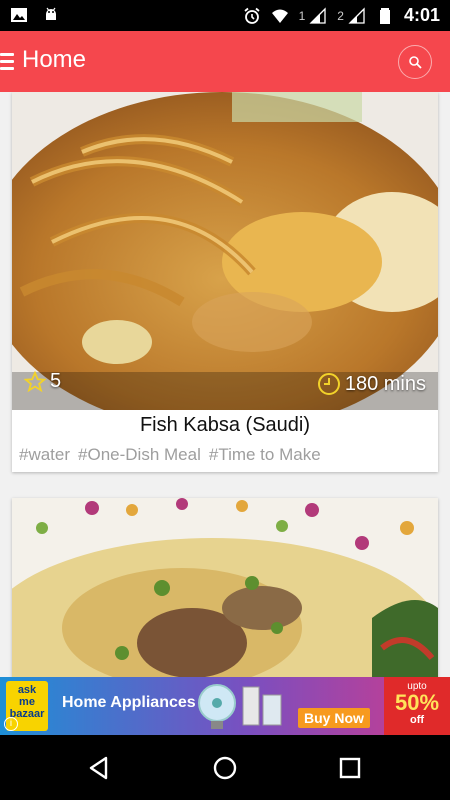 The height and width of the screenshot is (800, 450). I want to click on image-icon, so click(19, 15).